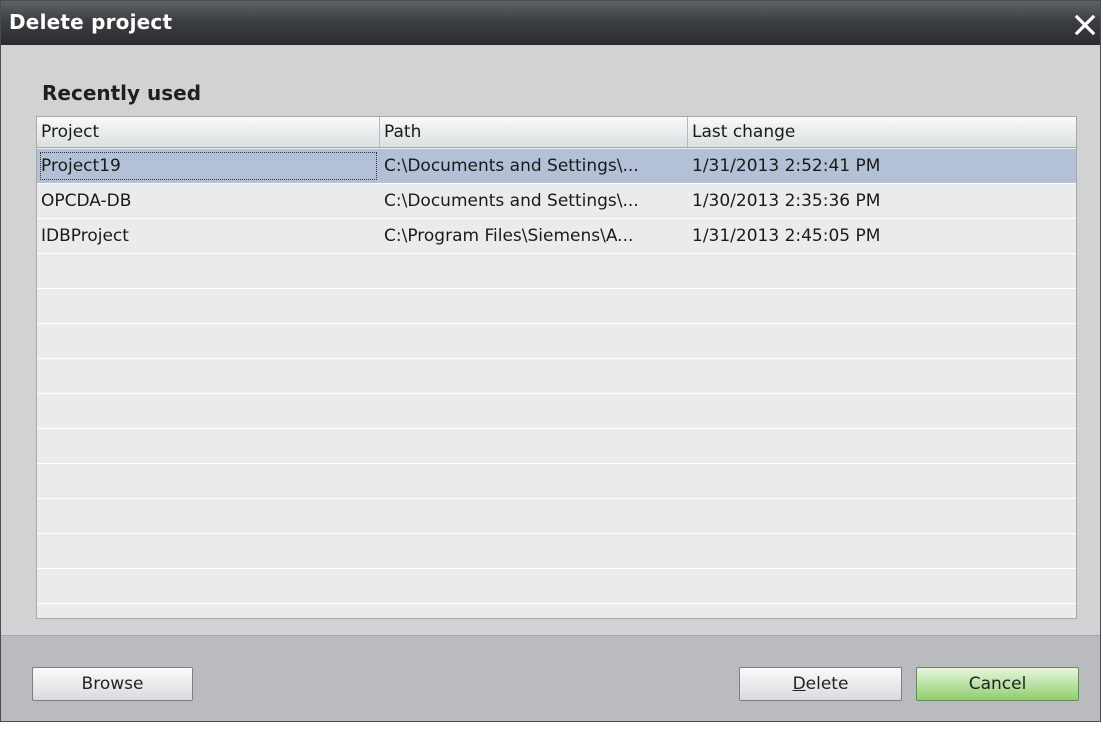 The width and height of the screenshot is (1103, 729). I want to click on project-name-cell: OPCDA-DB, so click(86, 201).